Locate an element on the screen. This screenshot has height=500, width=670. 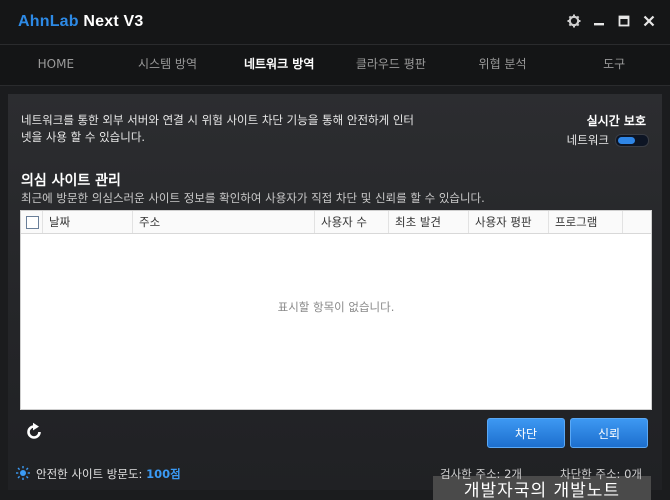
safe-visit-score: 100점 is located at coordinates (163, 474).